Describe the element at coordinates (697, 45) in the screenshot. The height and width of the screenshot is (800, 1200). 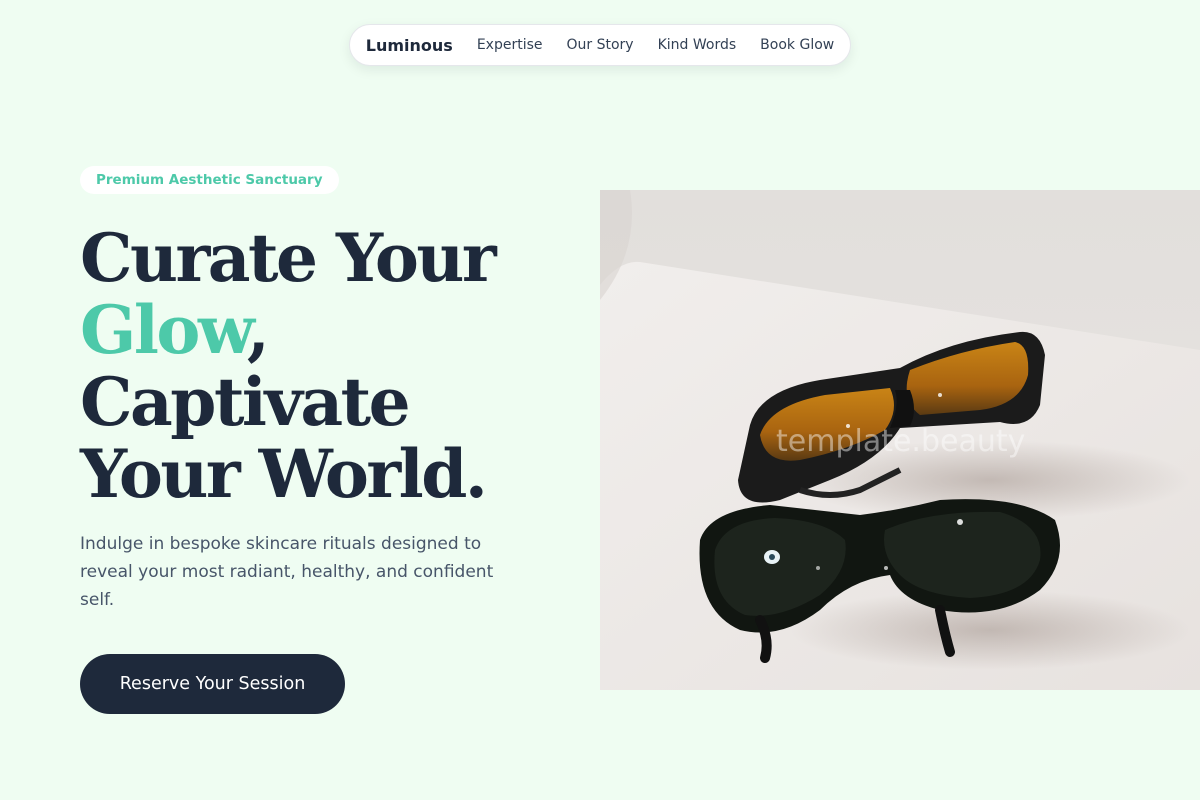
I see `nav-link-kind-words: Kind Words` at that location.